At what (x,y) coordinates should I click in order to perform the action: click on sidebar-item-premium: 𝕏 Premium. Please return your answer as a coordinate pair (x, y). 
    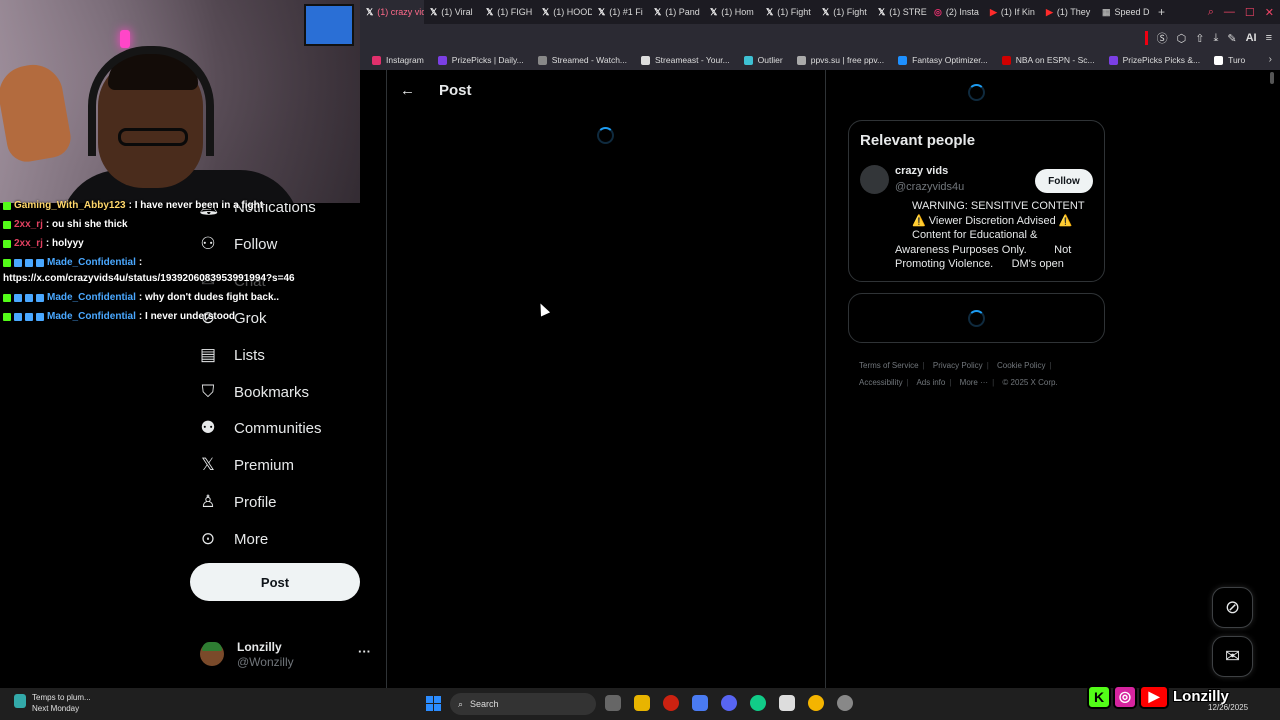
    Looking at the image, I should click on (246, 465).